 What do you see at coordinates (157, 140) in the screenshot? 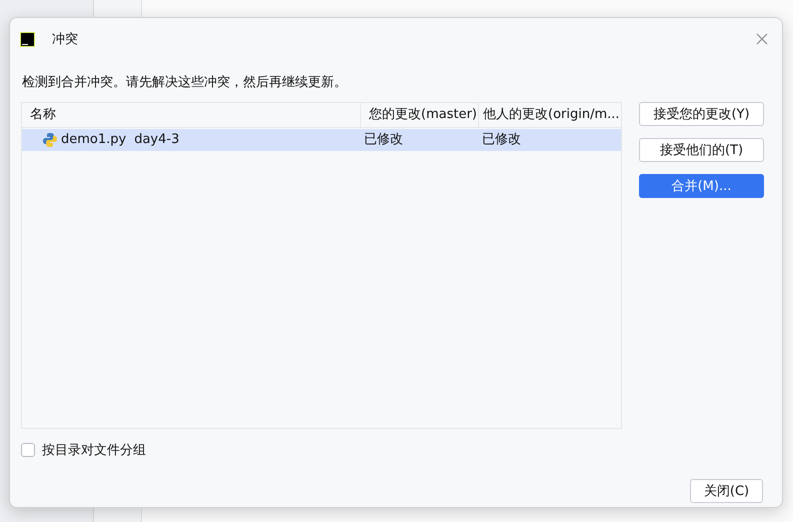
I see `branch-name: day4-3` at bounding box center [157, 140].